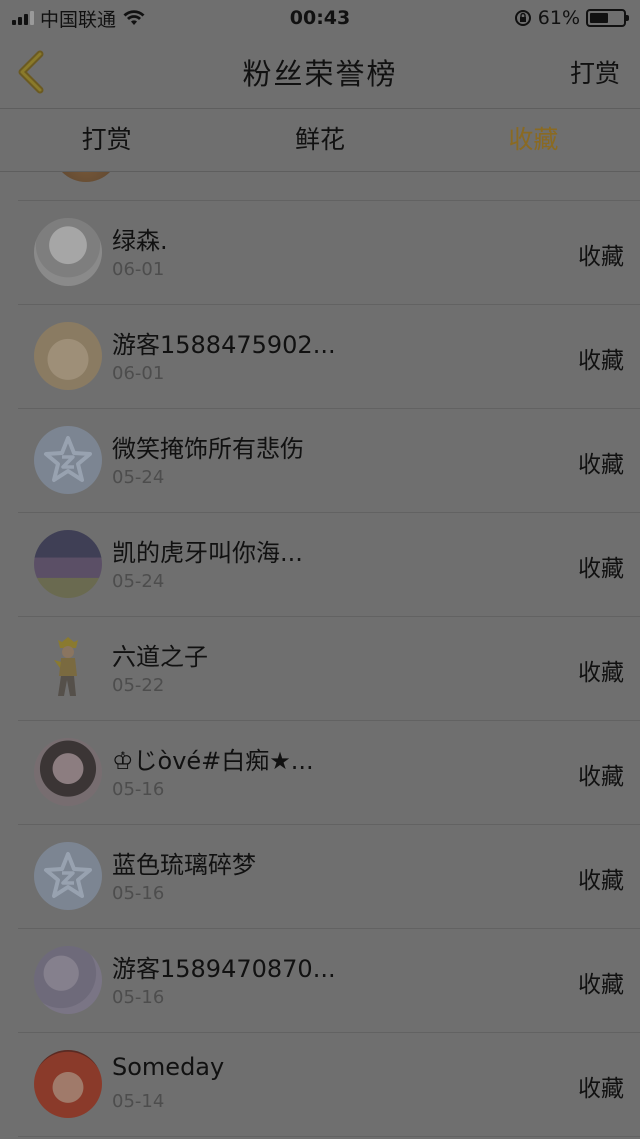 Image resolution: width=640 pixels, height=1139 pixels. I want to click on list-item: 游客1588475902... 06-01 收藏, so click(329, 357).